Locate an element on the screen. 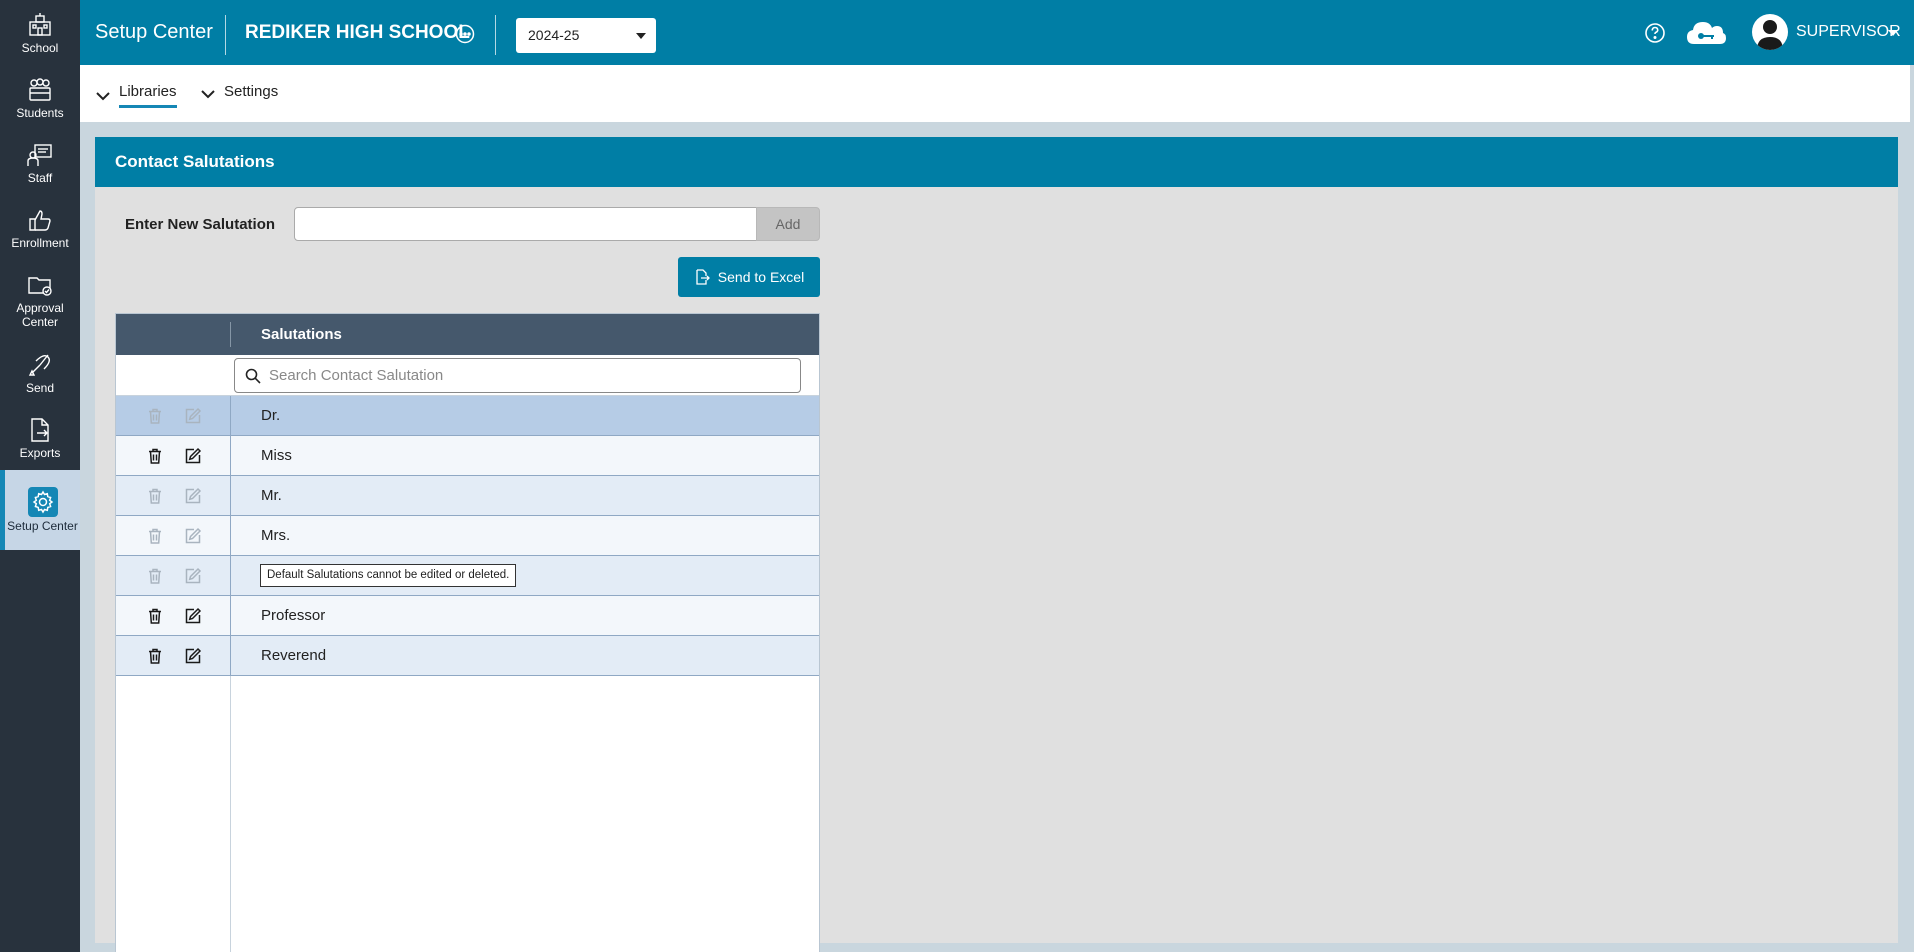 The image size is (1914, 952). nav-item-setup-center: Setup Center is located at coordinates (40, 510).